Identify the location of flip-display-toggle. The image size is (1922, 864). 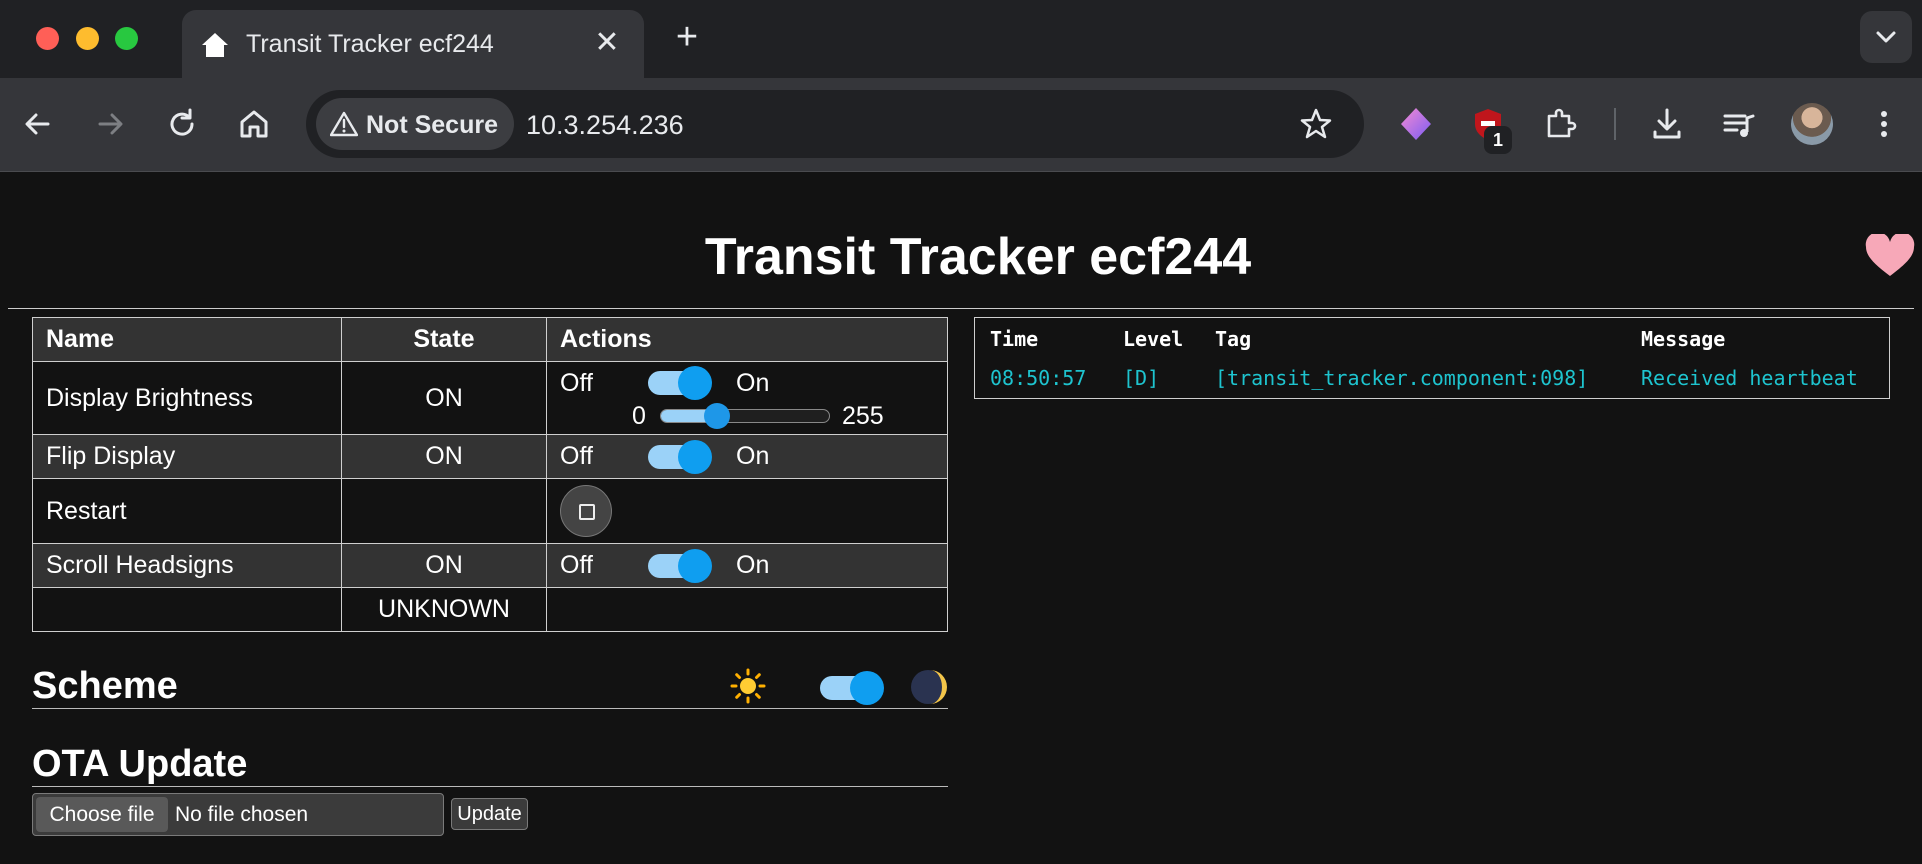
(680, 456).